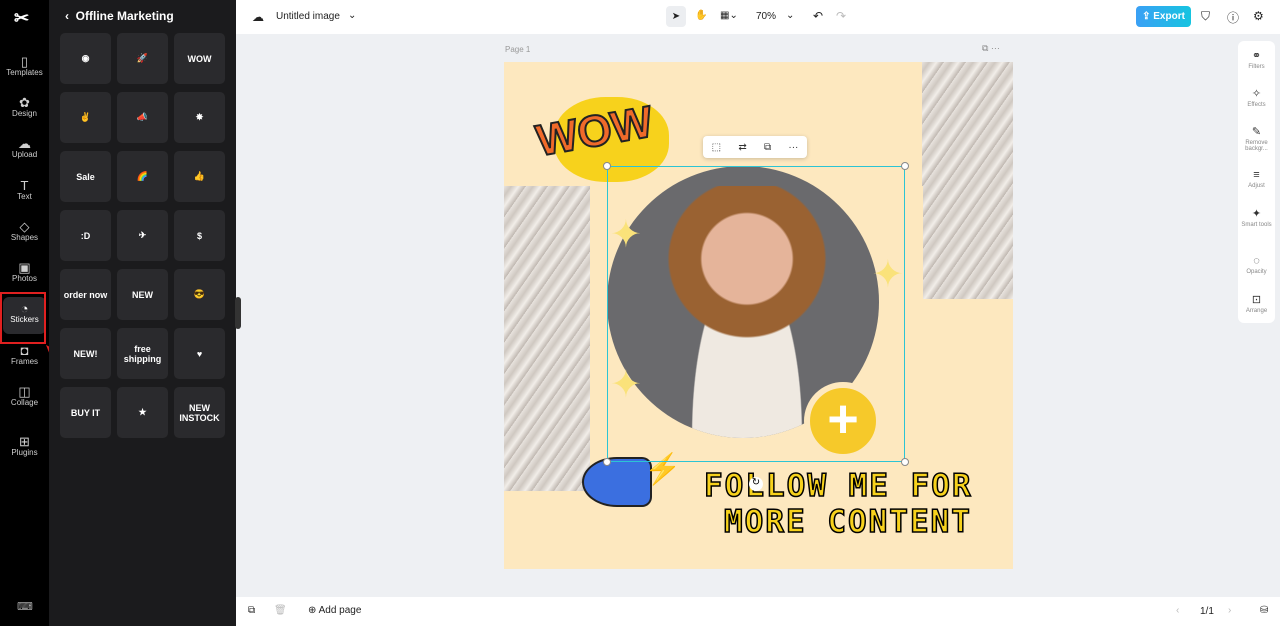  Describe the element at coordinates (85, 235) in the screenshot. I see `sticker-item: :D` at that location.